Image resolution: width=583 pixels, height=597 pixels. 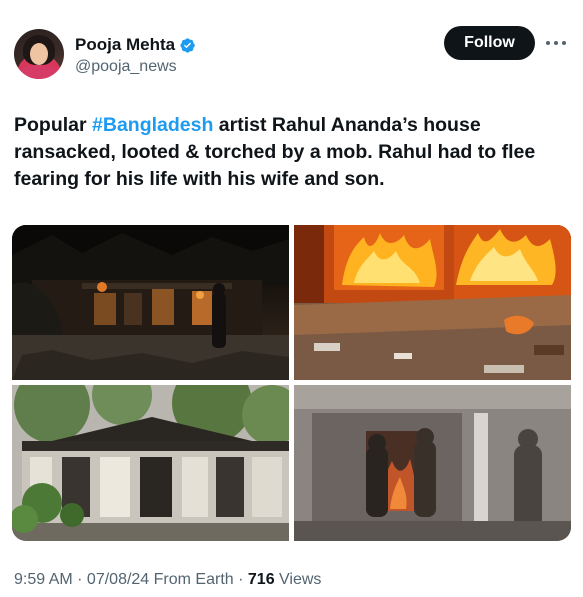 What do you see at coordinates (261, 579) in the screenshot?
I see `views-count: 716` at bounding box center [261, 579].